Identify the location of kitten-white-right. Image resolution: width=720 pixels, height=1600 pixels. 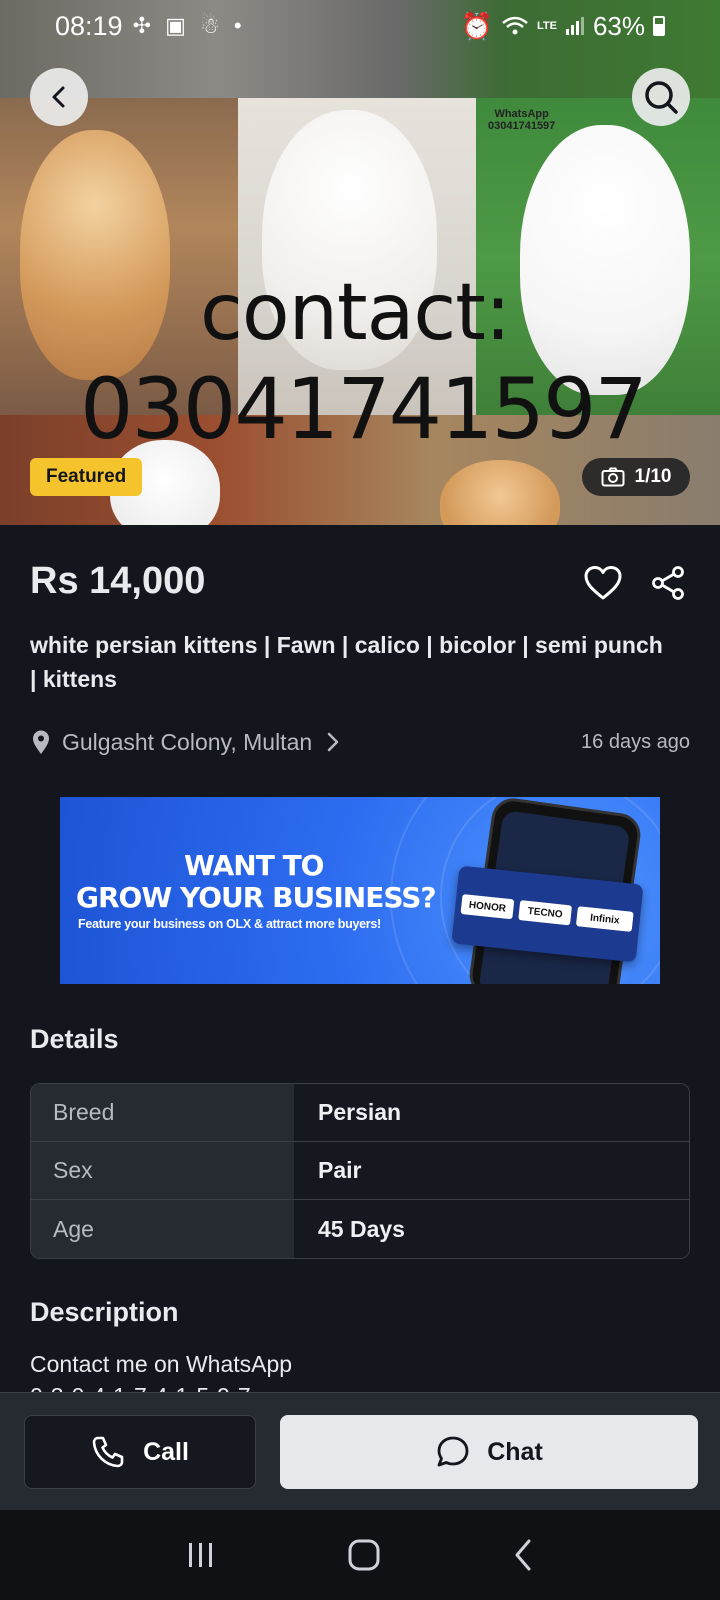
(605, 260).